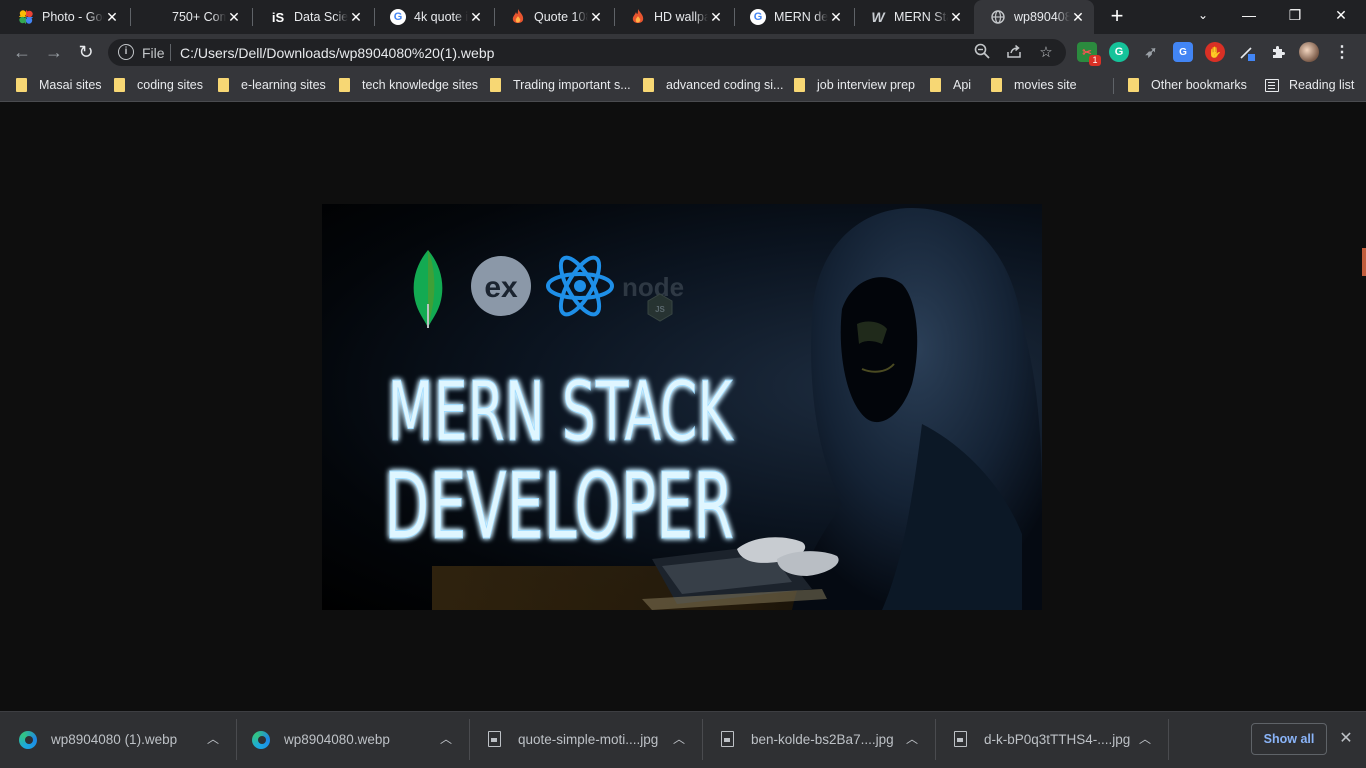 This screenshot has height=768, width=1366. Describe the element at coordinates (827, 739) in the screenshot. I see `download-item: ben-kolde-bs2Ba7....jpg ︿` at that location.